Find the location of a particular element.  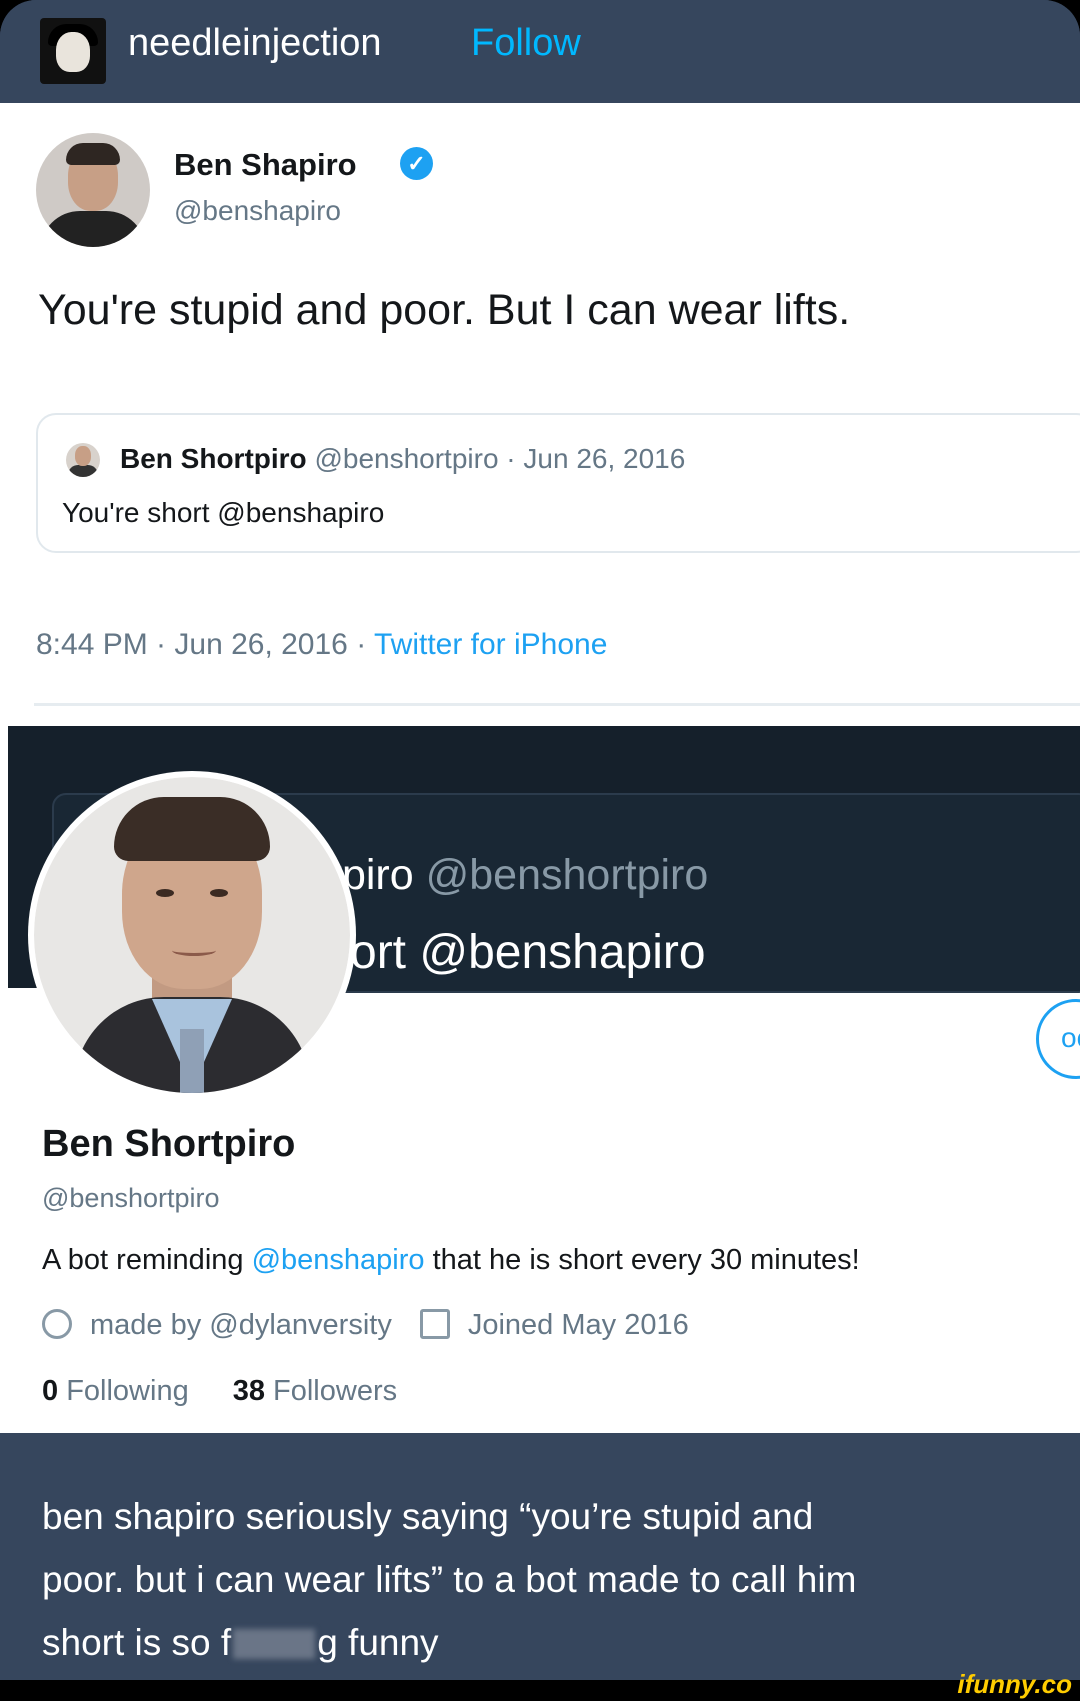

tweet-source: Twitter for iPhone is located at coordinates (490, 644).